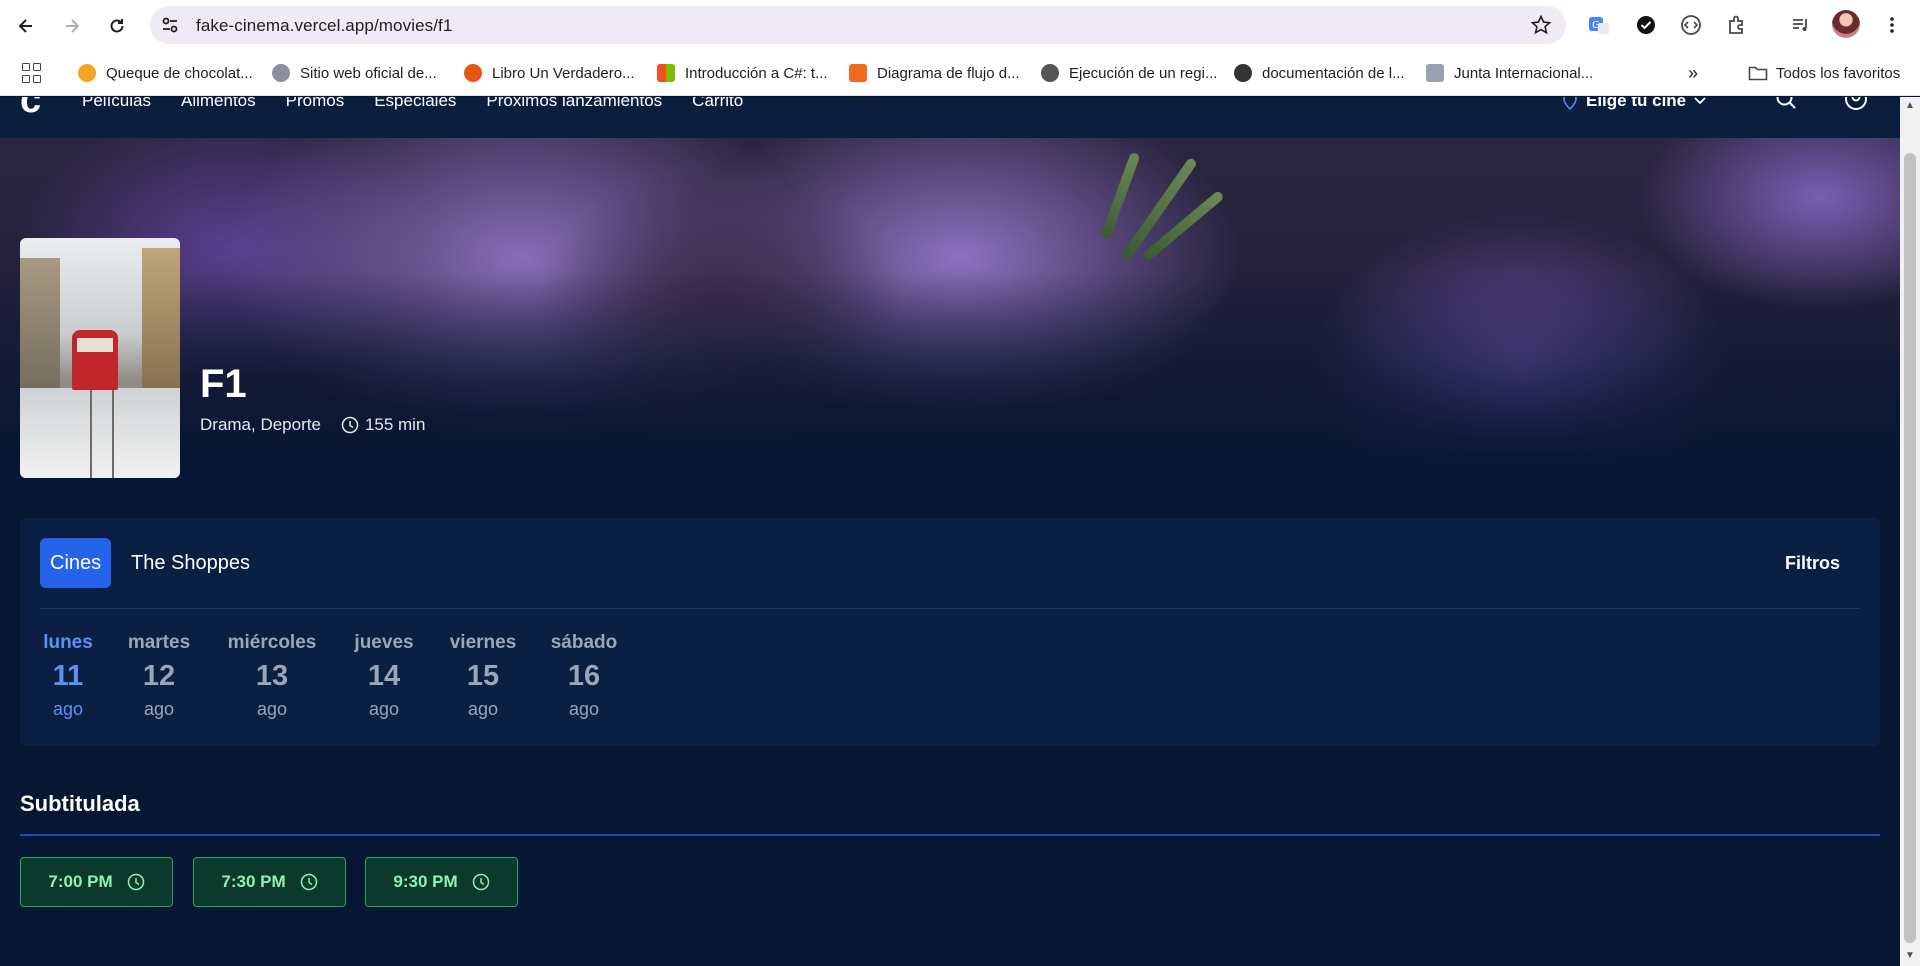 Image resolution: width=1920 pixels, height=966 pixels. What do you see at coordinates (1737, 25) in the screenshot?
I see `extensions-puzzle-icon` at bounding box center [1737, 25].